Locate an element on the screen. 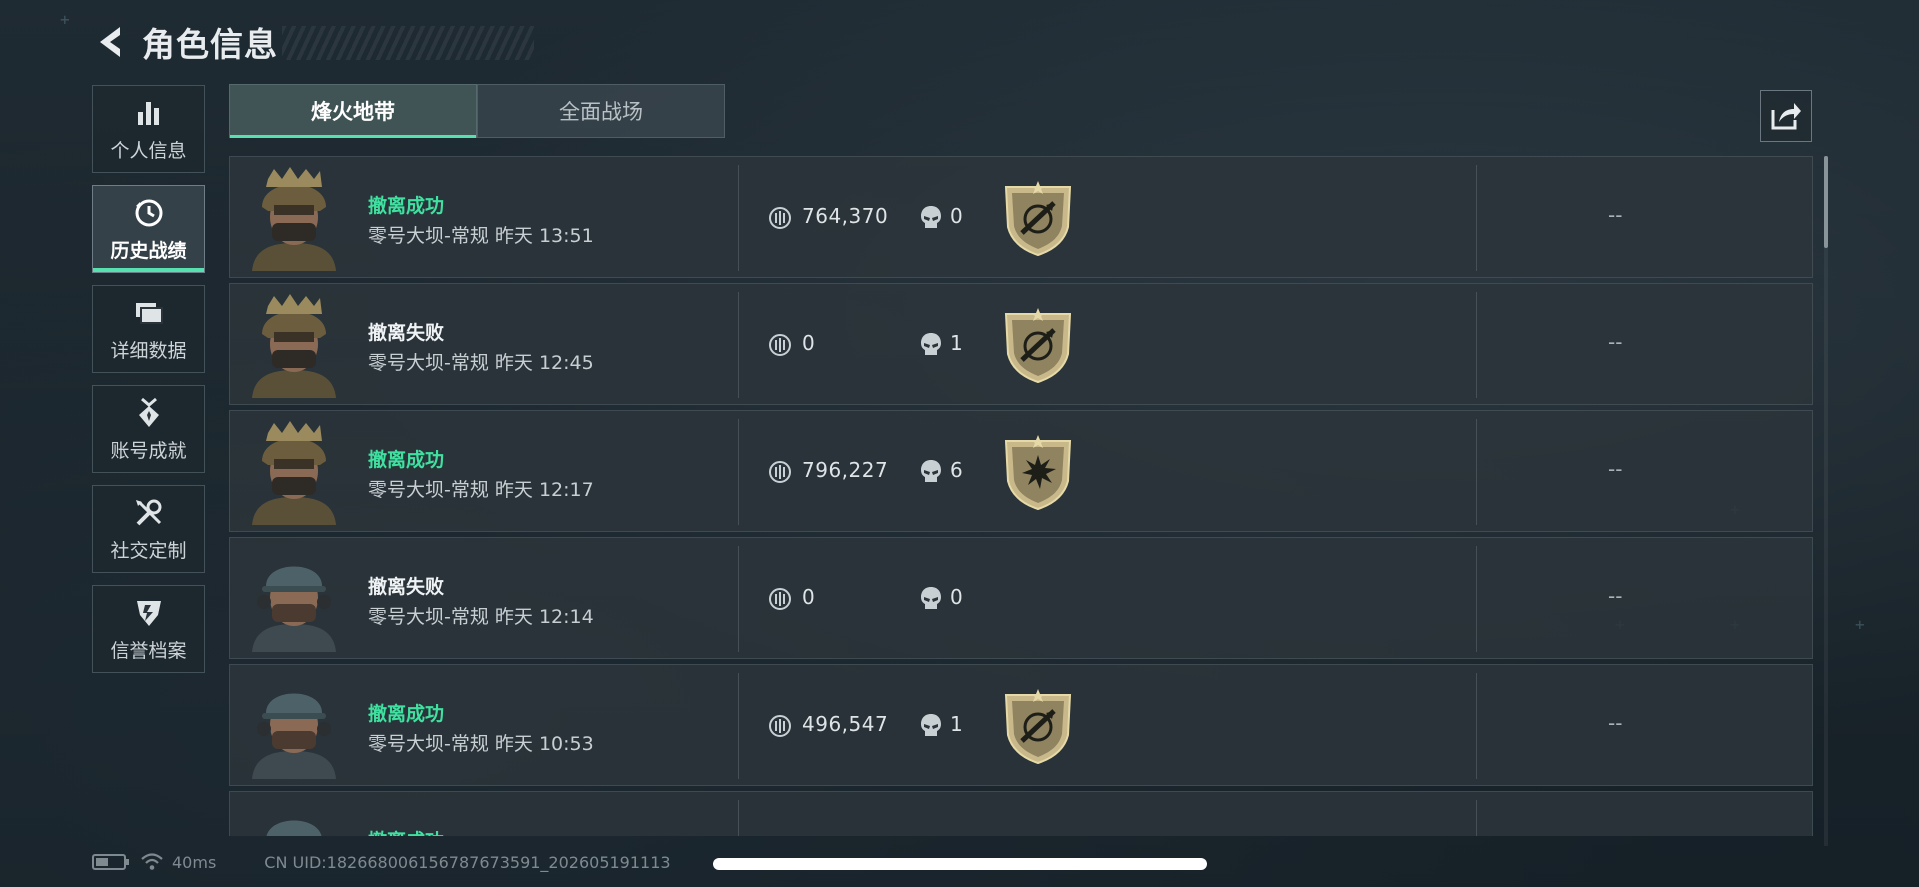 The image size is (1919, 887). match-time: 昨天 12:45 is located at coordinates (544, 363).